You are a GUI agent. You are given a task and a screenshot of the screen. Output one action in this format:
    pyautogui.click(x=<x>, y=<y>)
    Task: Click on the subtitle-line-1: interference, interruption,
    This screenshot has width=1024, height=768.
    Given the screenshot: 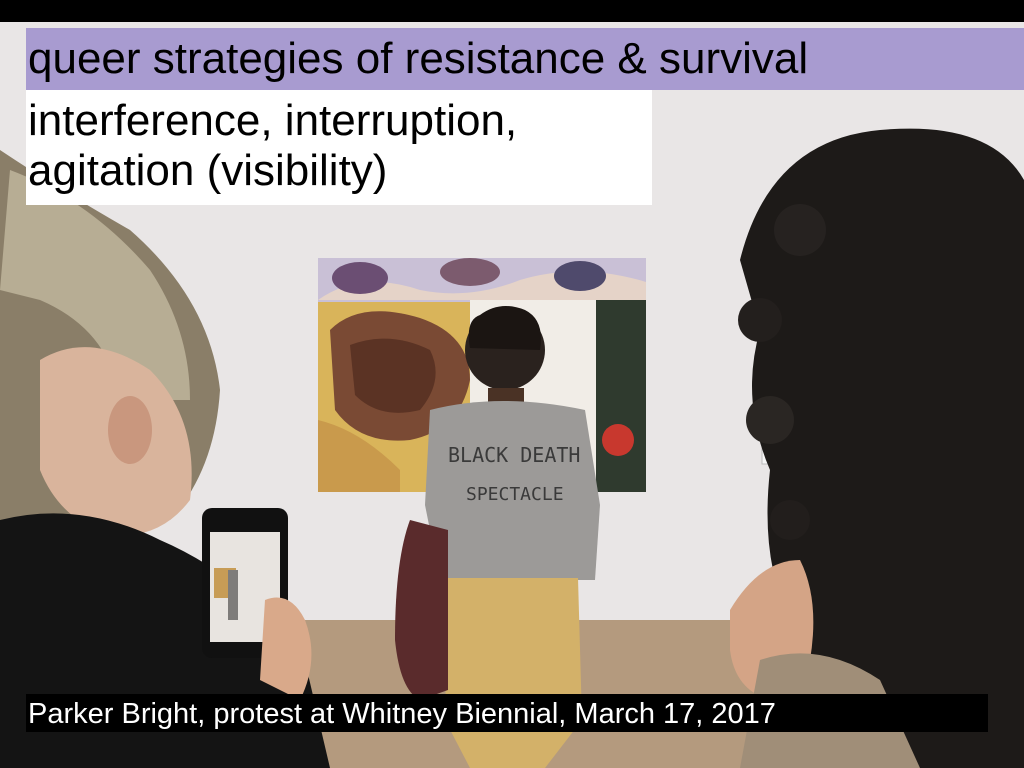 What is the action you would take?
    pyautogui.click(x=273, y=120)
    